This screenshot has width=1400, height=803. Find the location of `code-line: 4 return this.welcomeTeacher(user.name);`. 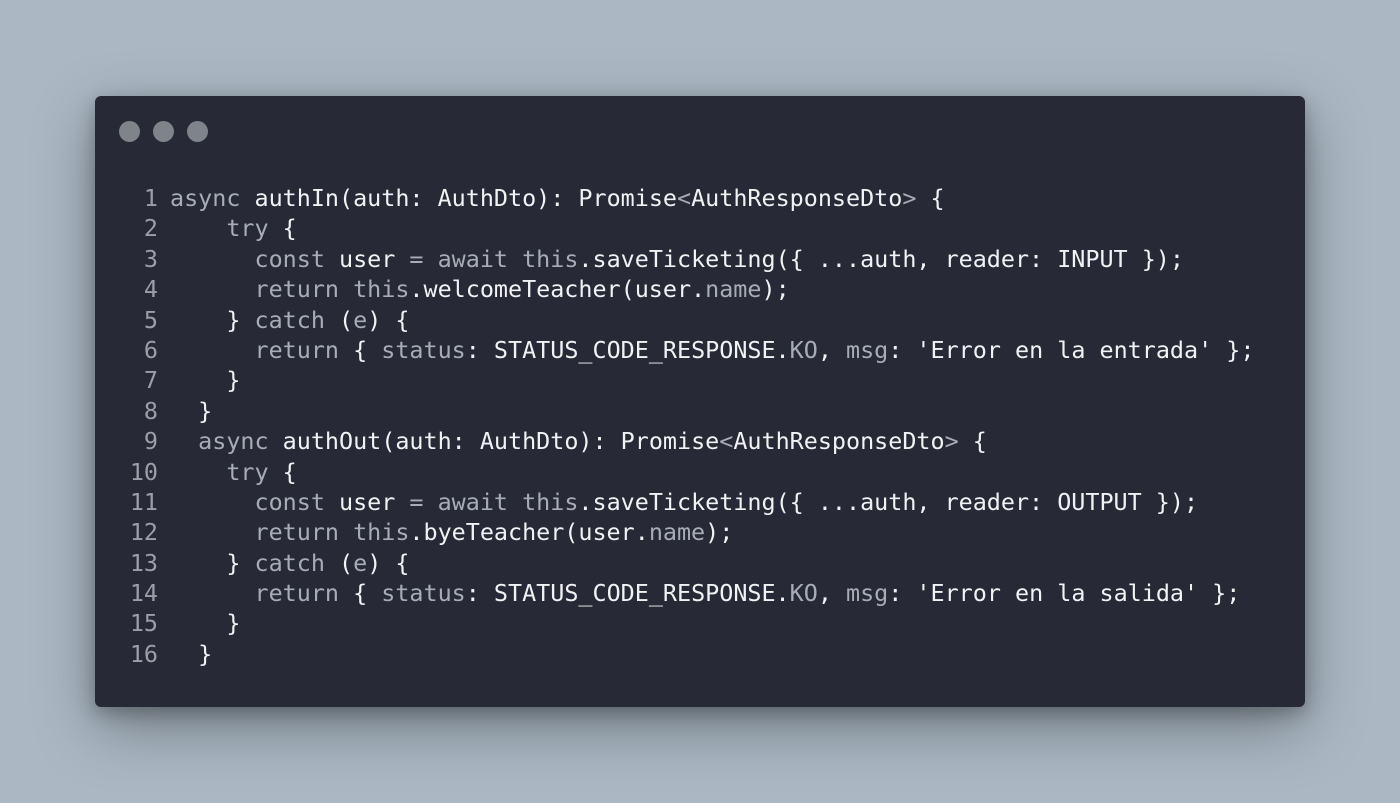

code-line: 4 return this.welcomeTeacher(user.name); is located at coordinates (674, 289).